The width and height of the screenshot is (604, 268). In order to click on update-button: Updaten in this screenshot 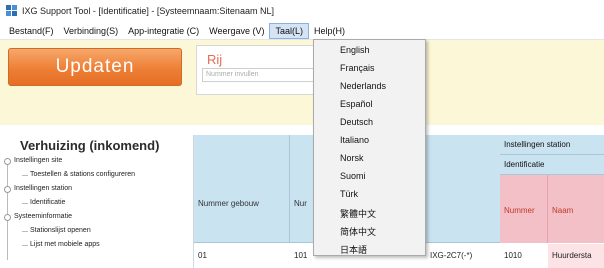, I will do `click(95, 67)`.